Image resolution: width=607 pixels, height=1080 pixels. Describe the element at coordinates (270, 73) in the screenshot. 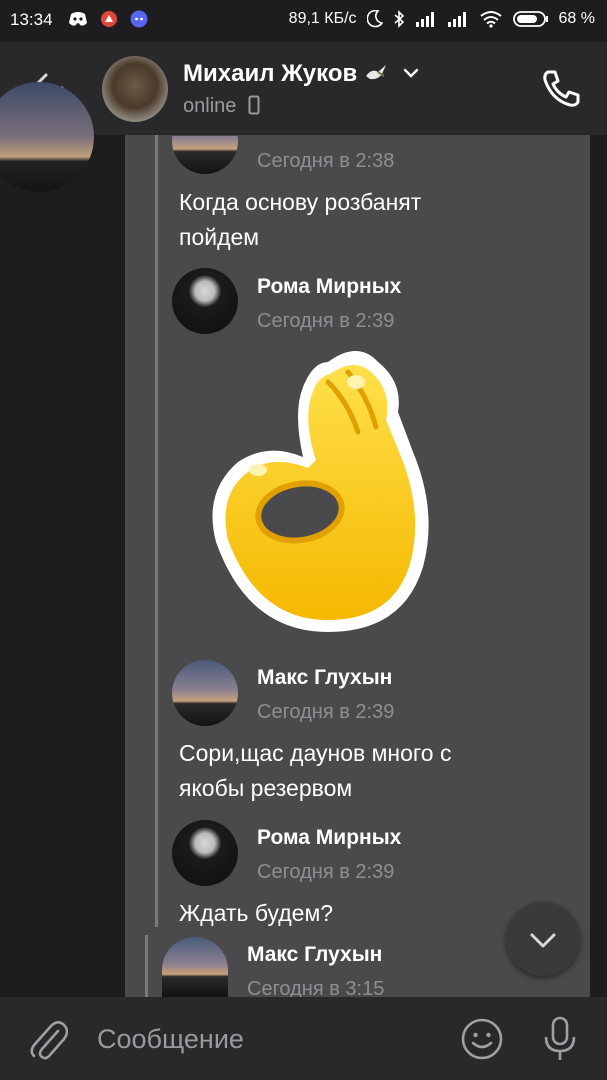

I see `contact-name: Михаил Жуков` at that location.